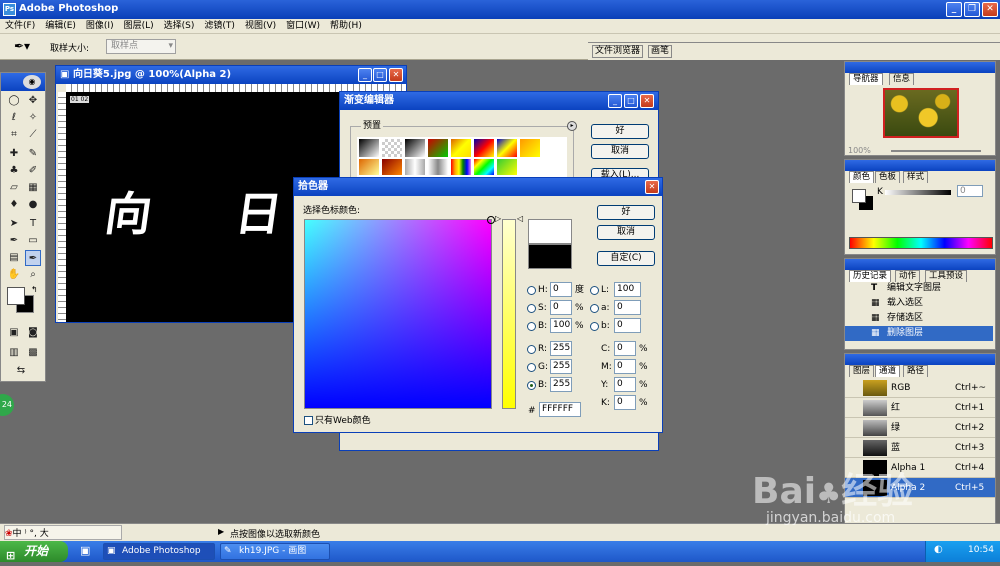 Image resolution: width=1000 pixels, height=566 pixels. I want to click on hex-field: FFFFFF, so click(560, 409).